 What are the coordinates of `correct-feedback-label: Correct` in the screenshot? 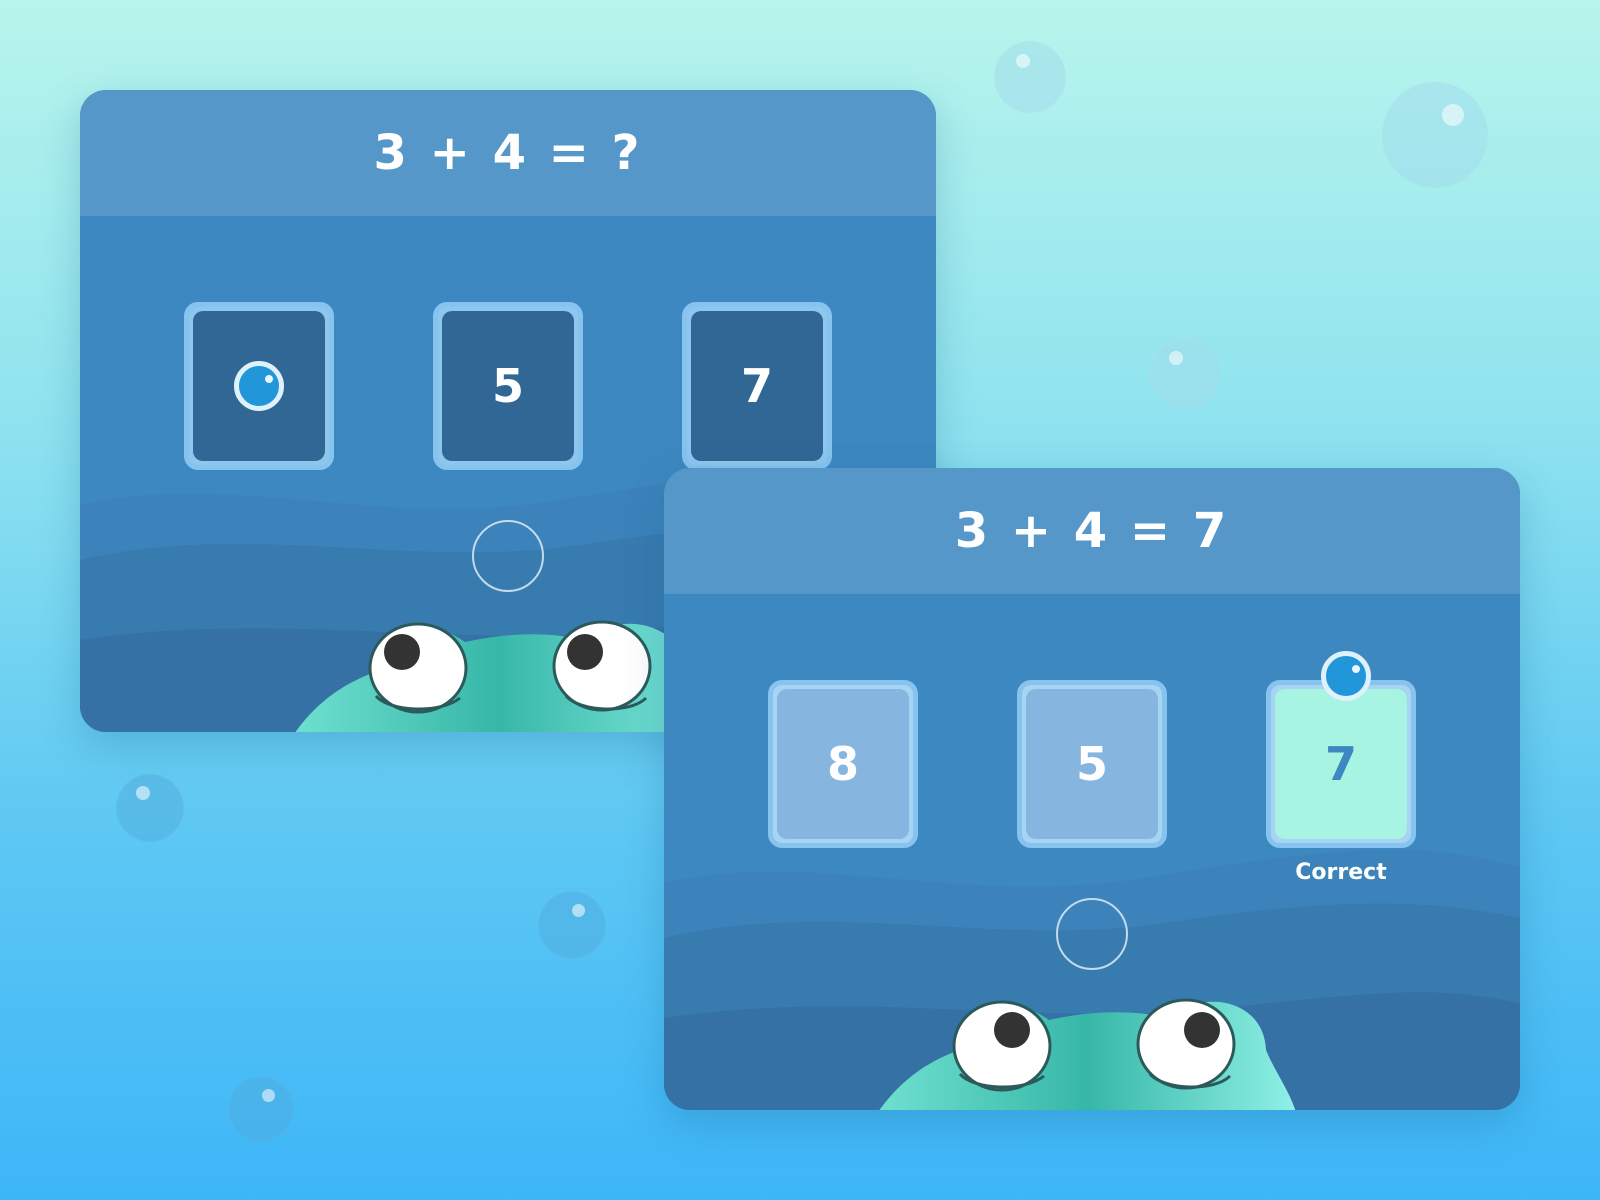 It's located at (1341, 872).